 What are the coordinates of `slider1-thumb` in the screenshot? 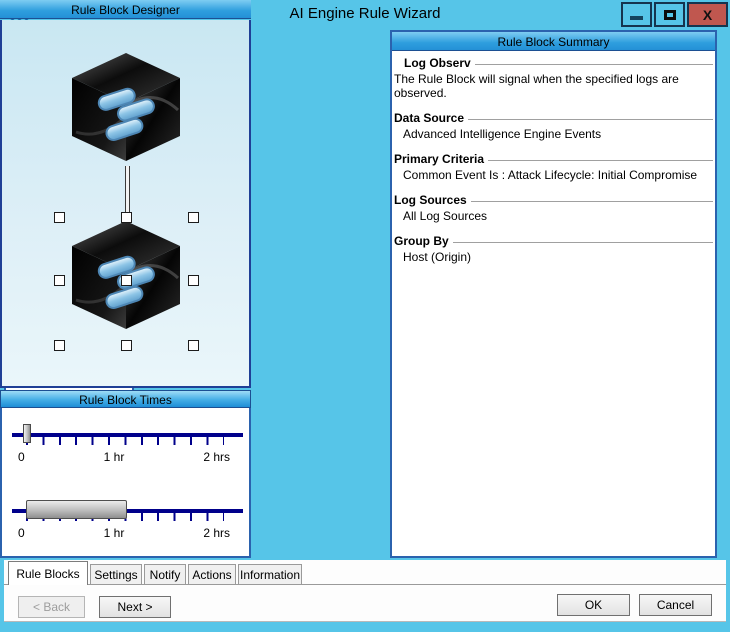 It's located at (27, 433).